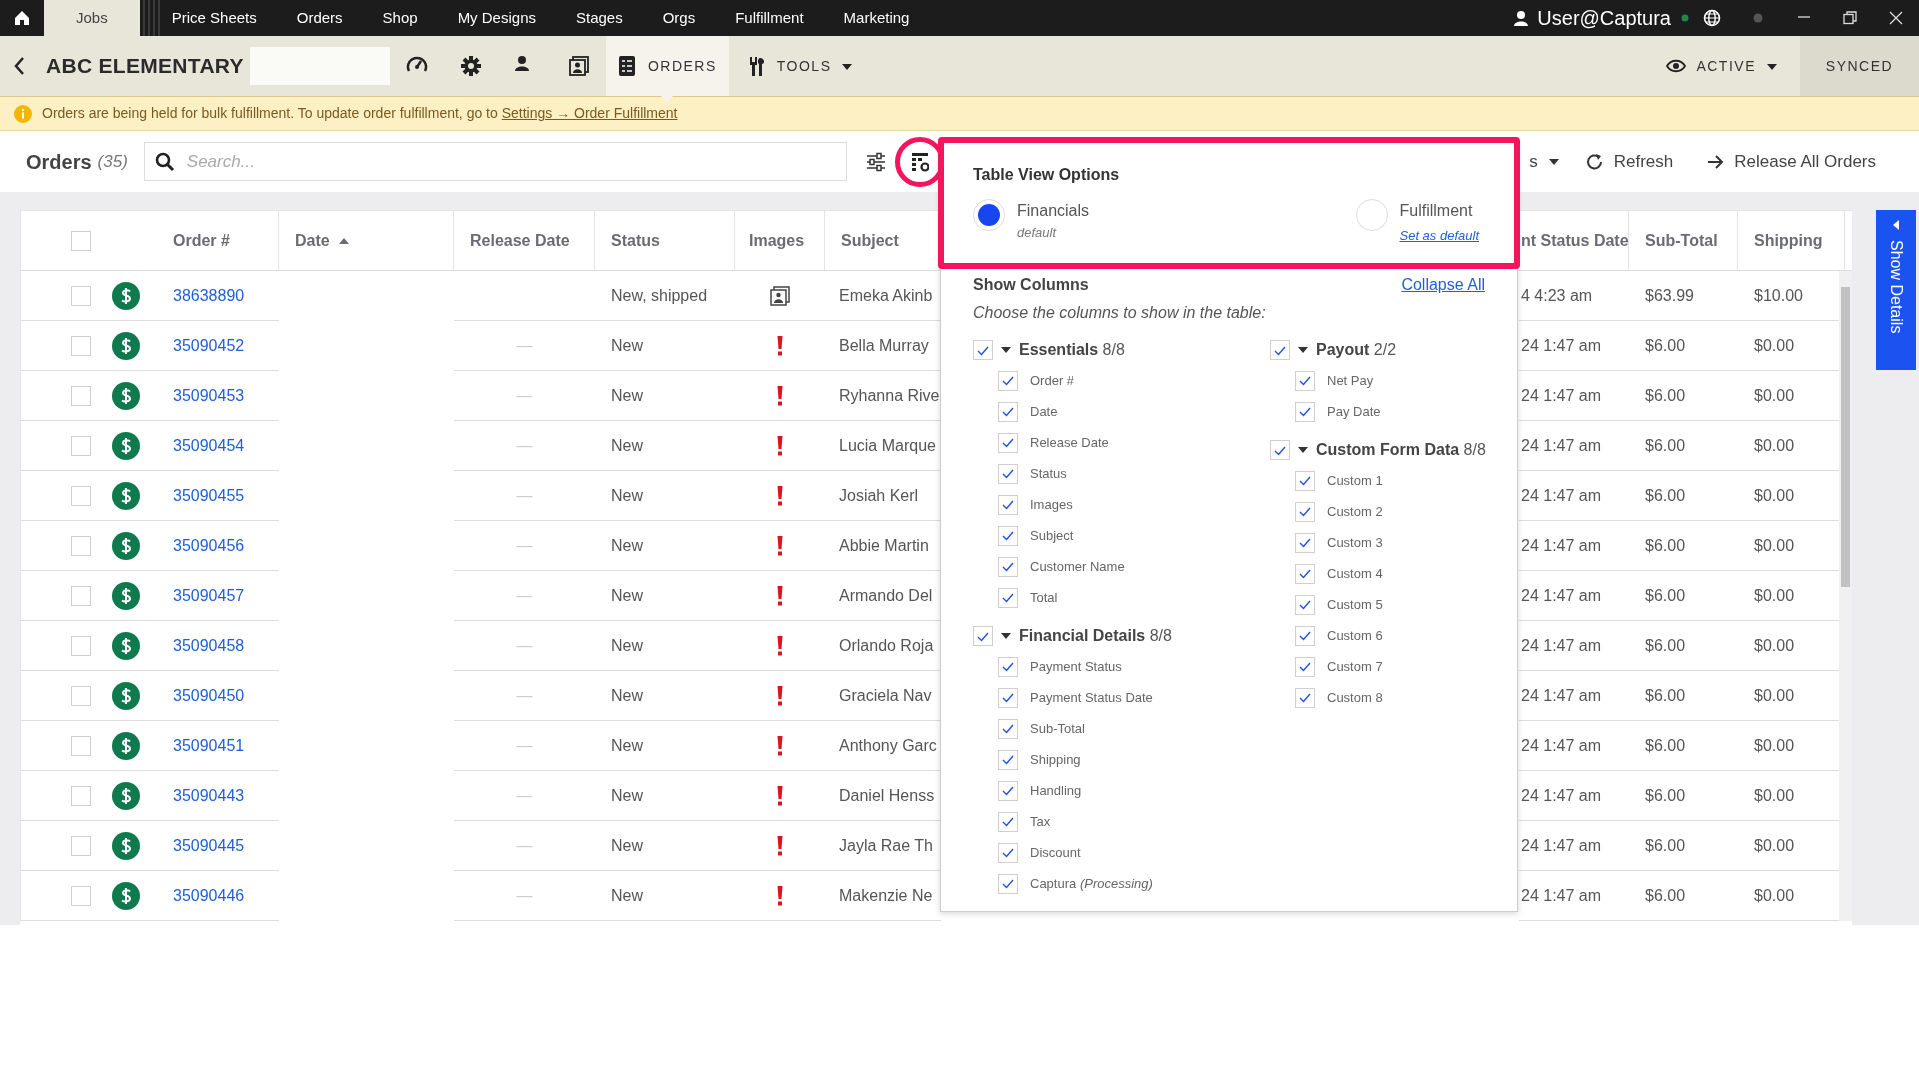 The height and width of the screenshot is (1079, 1919). What do you see at coordinates (470, 66) in the screenshot?
I see `settings-icon` at bounding box center [470, 66].